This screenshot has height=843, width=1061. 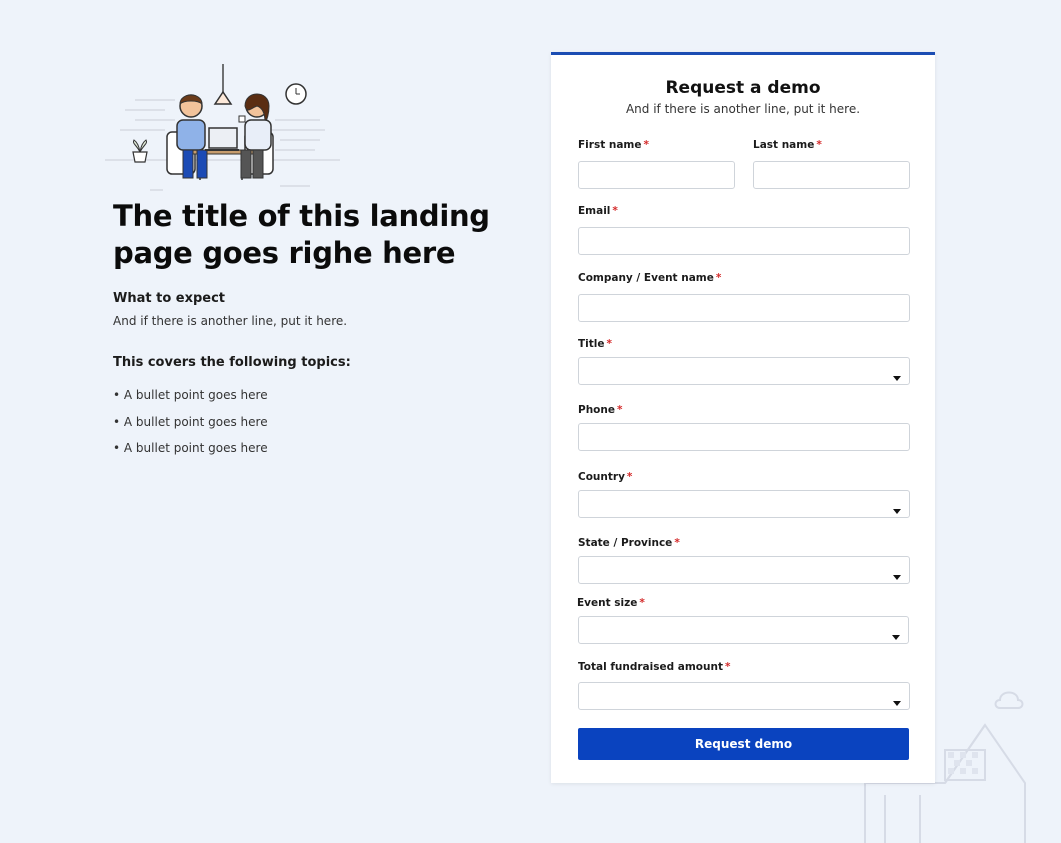 I want to click on country-select, so click(x=744, y=504).